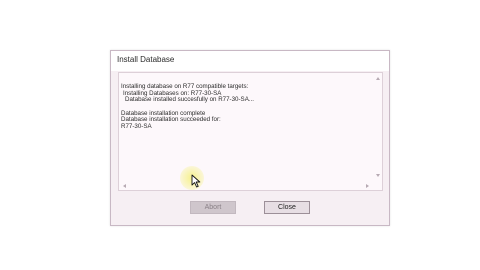  What do you see at coordinates (124, 186) in the screenshot?
I see `chevron-left-icon` at bounding box center [124, 186].